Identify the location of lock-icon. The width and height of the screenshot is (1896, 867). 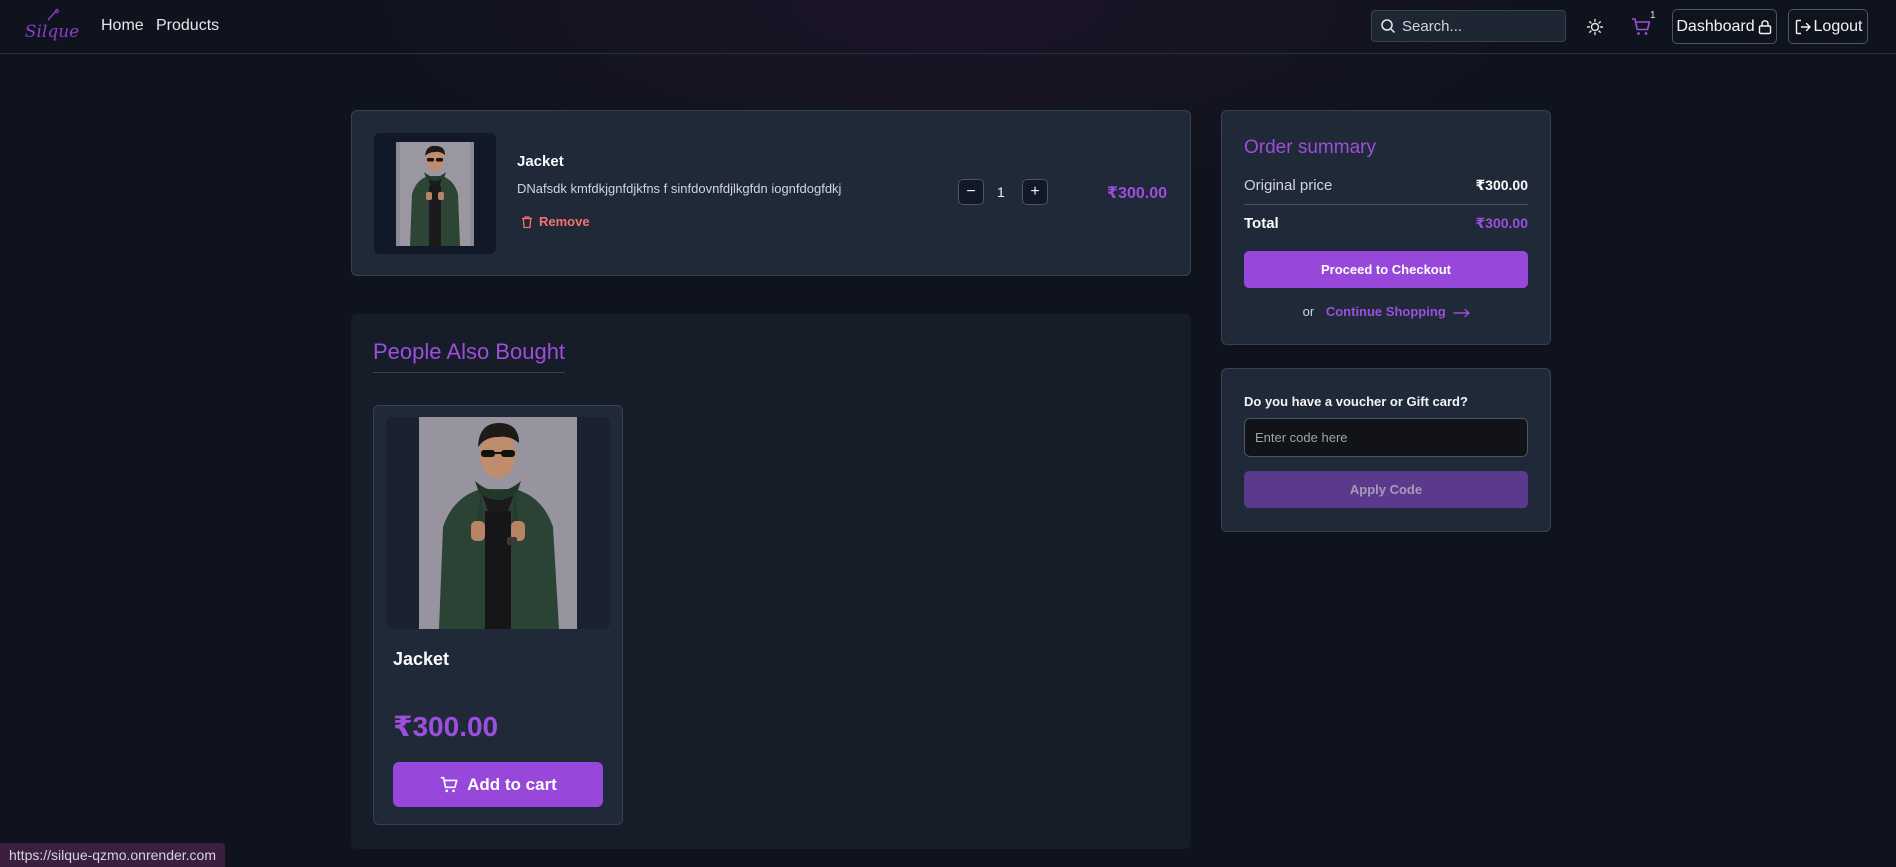
(1764, 26).